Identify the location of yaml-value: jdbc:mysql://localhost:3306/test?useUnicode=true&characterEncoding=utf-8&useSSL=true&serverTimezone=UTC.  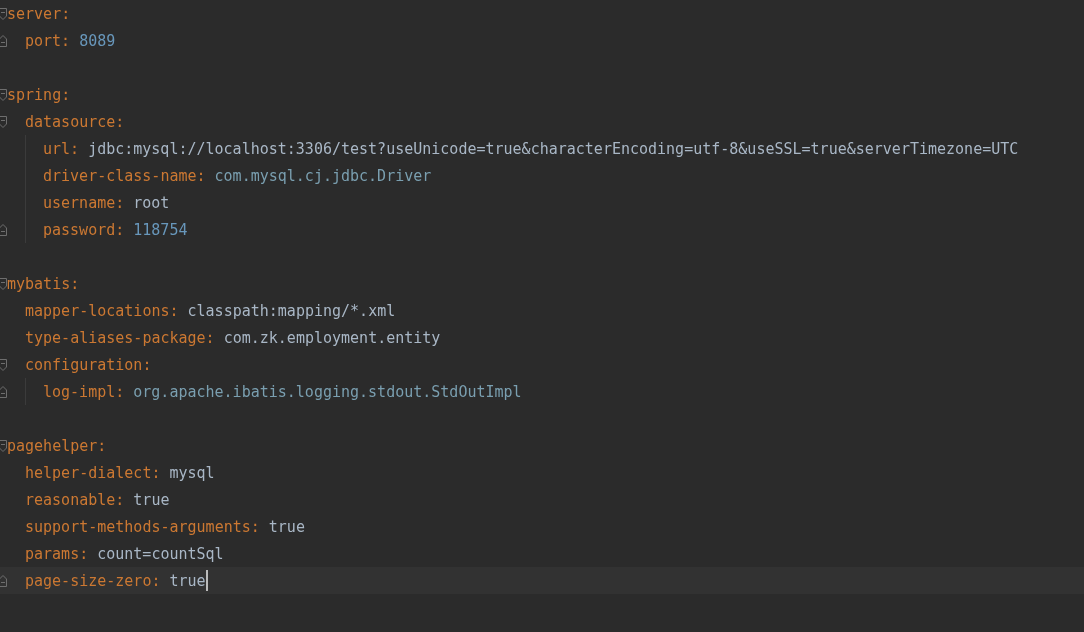
(553, 148).